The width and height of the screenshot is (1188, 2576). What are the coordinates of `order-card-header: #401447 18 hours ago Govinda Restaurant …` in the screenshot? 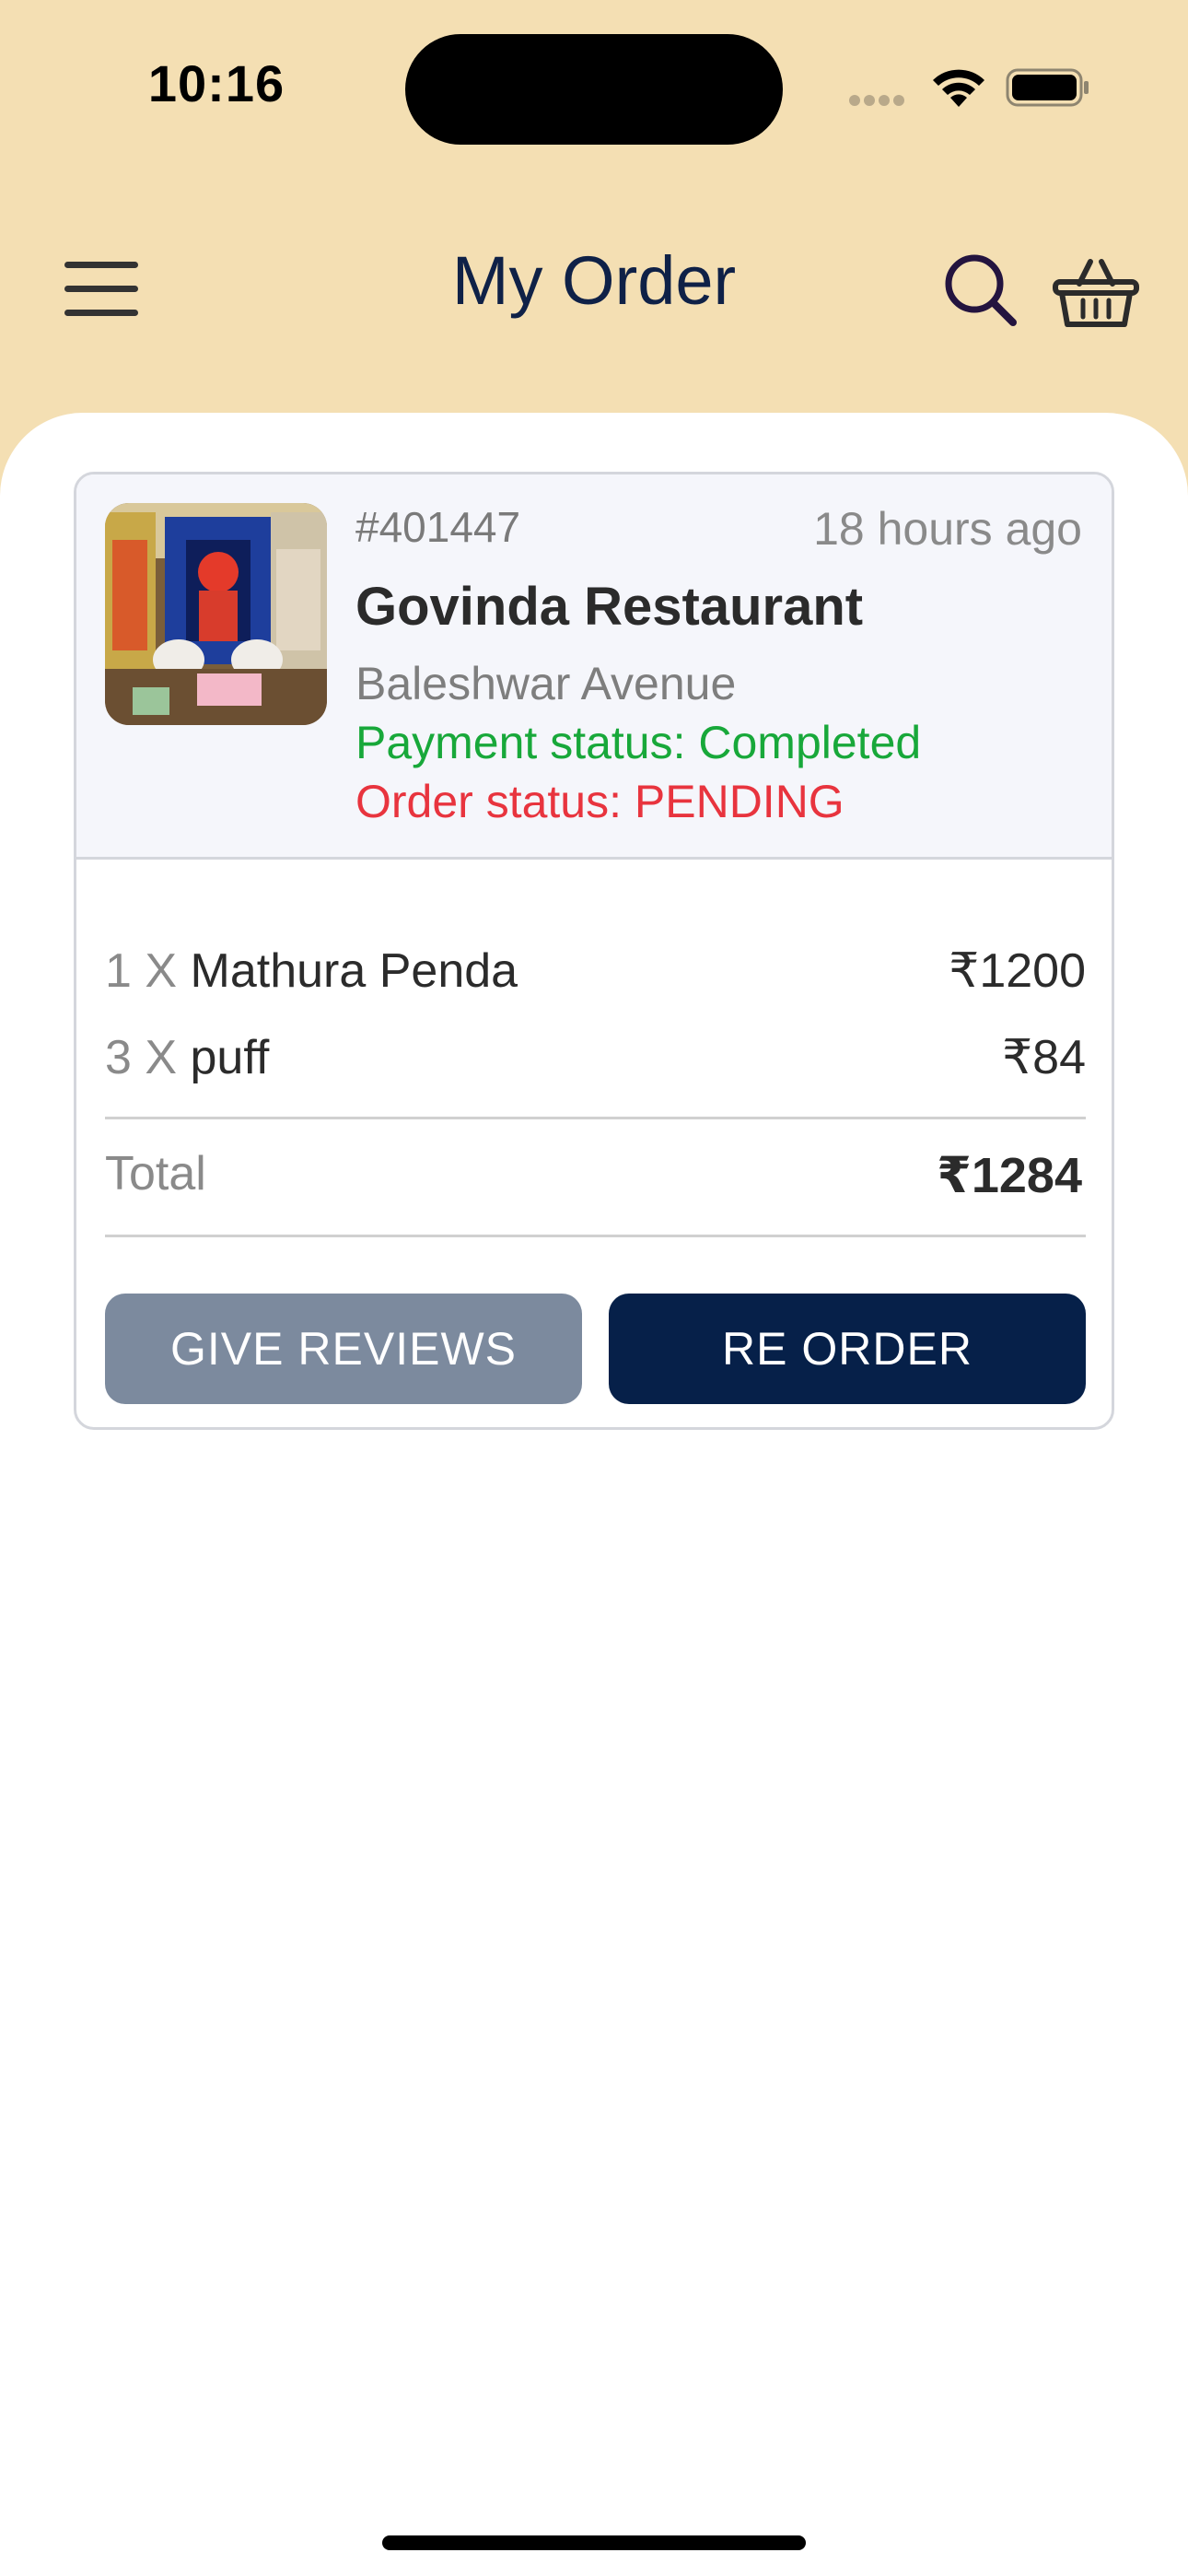 It's located at (594, 667).